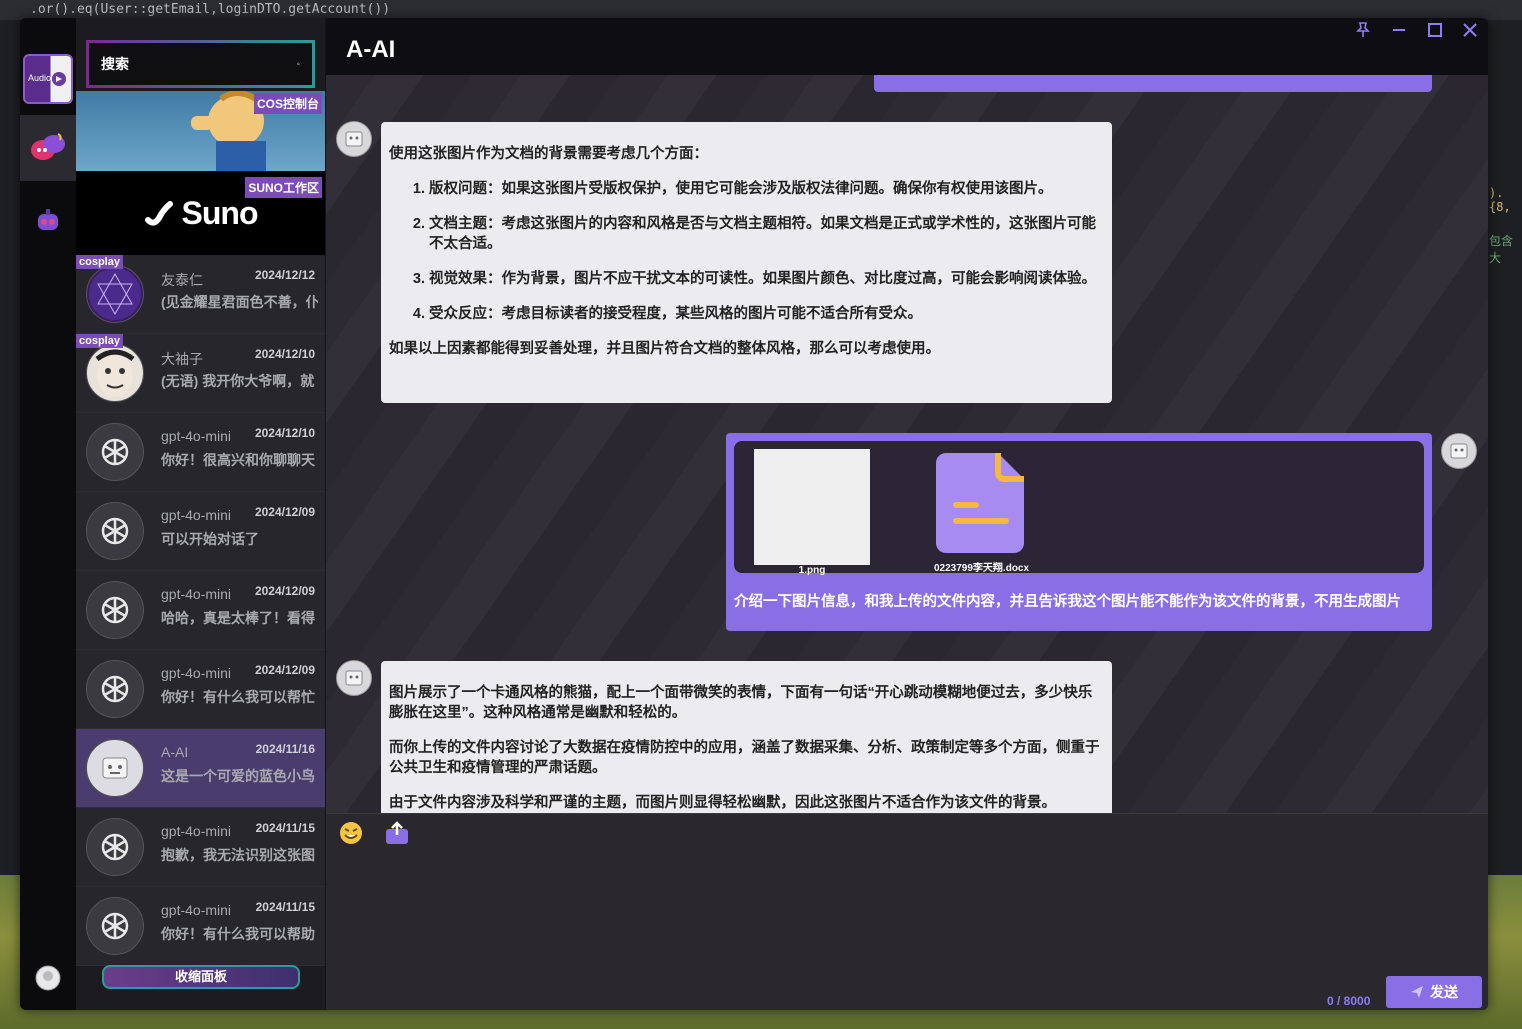  Describe the element at coordinates (210, 539) in the screenshot. I see `conversation-preview: 可以开始对话了` at that location.